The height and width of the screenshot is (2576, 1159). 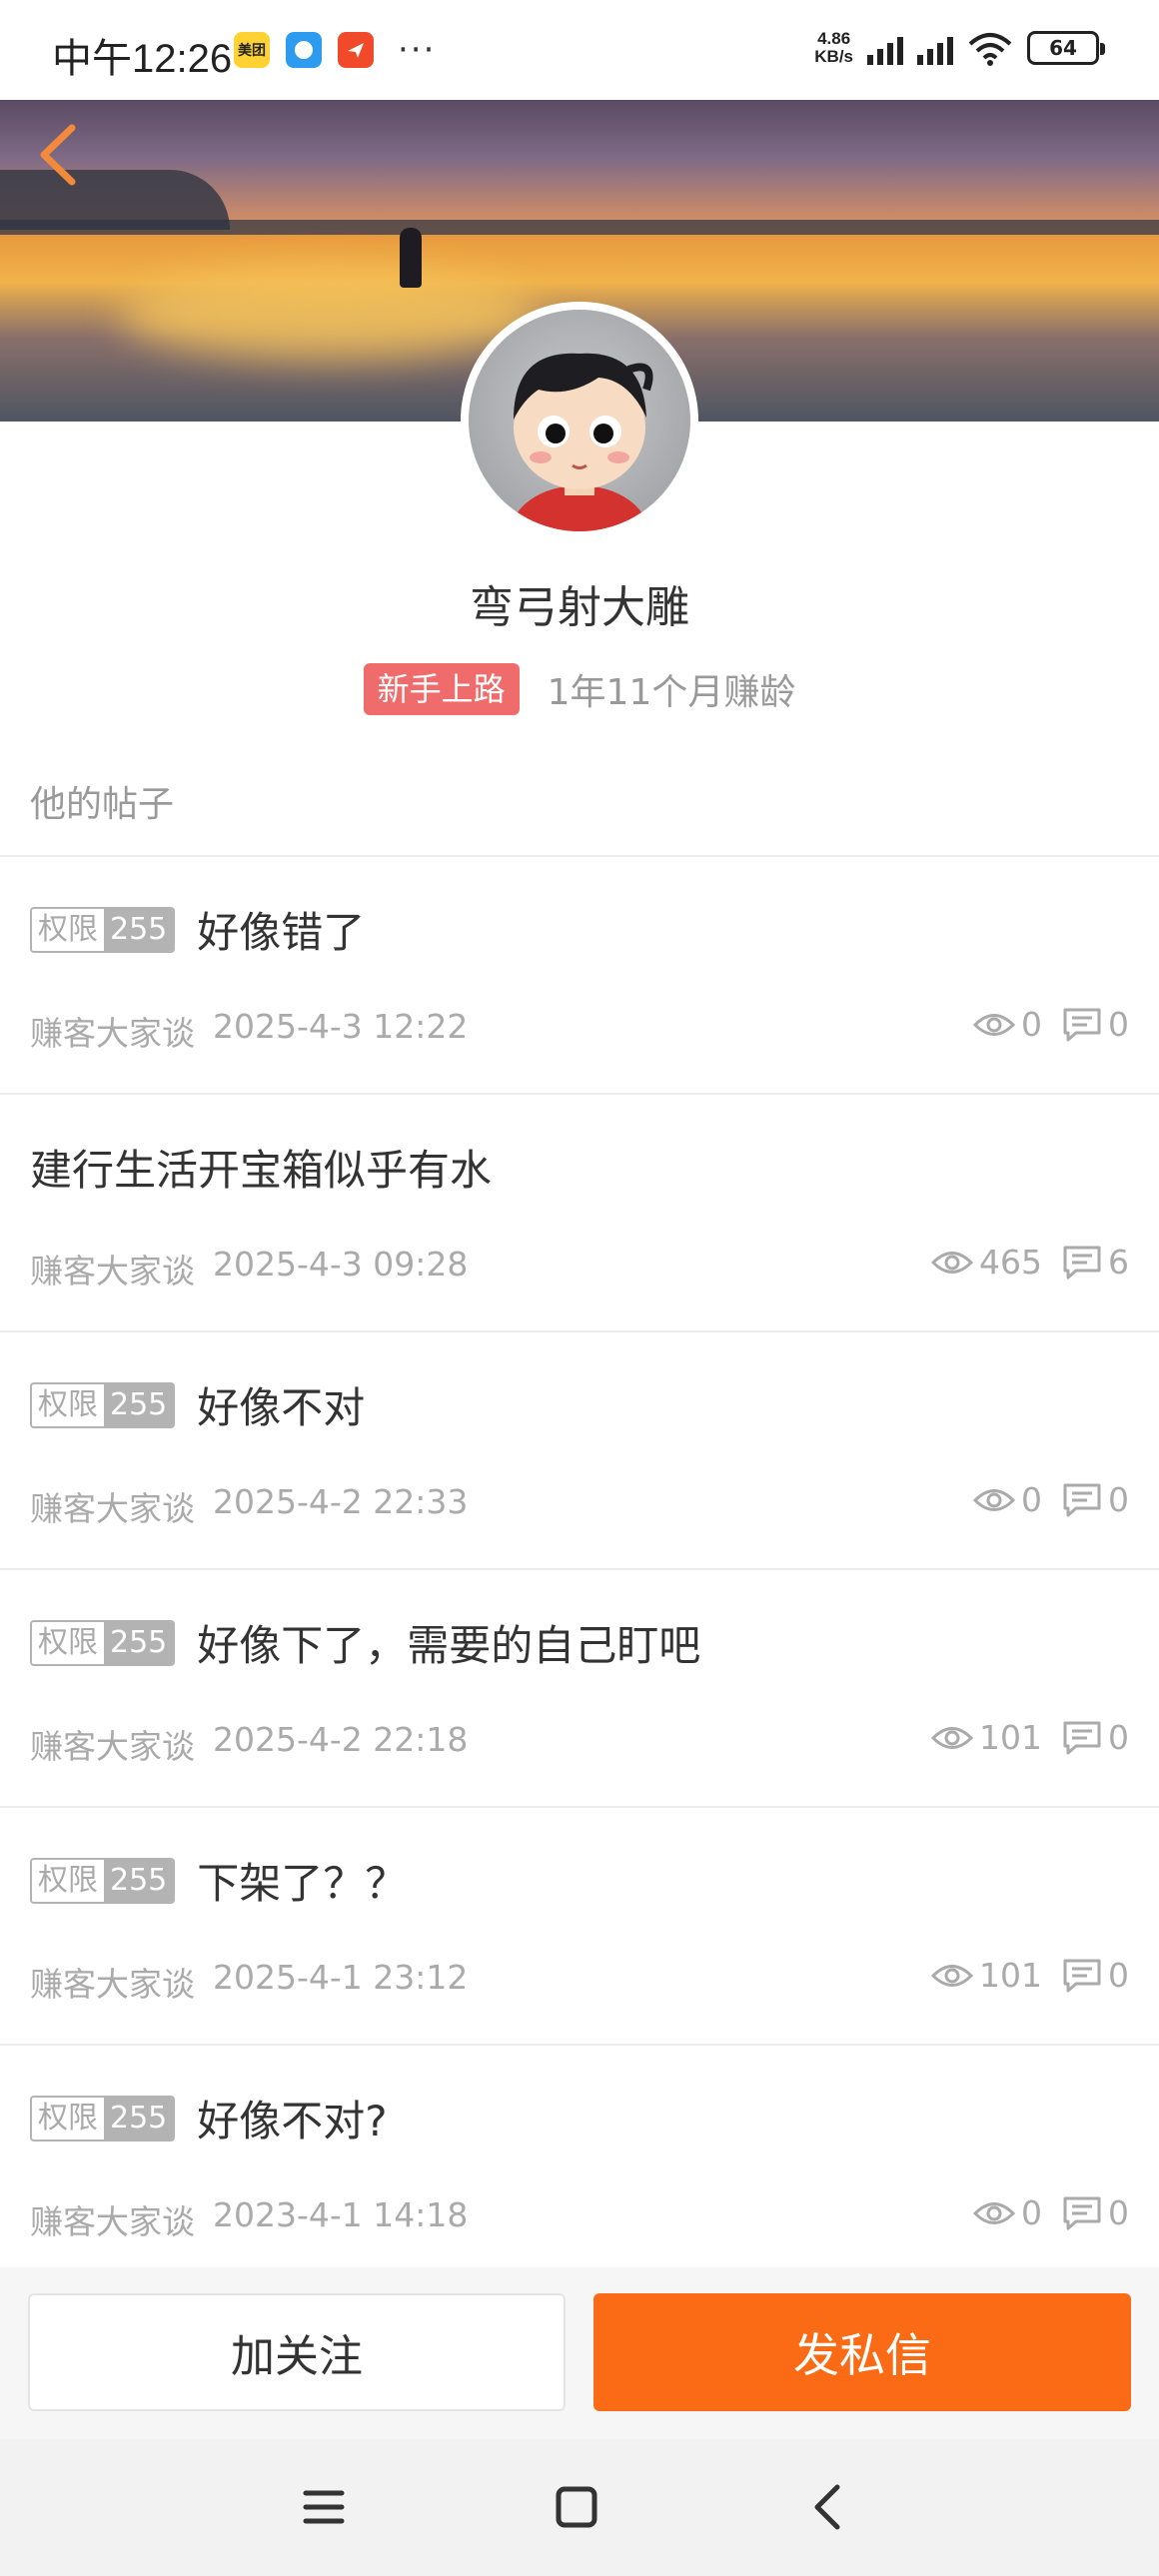 What do you see at coordinates (341, 1502) in the screenshot?
I see `post-time: 2025-4-2 22:33` at bounding box center [341, 1502].